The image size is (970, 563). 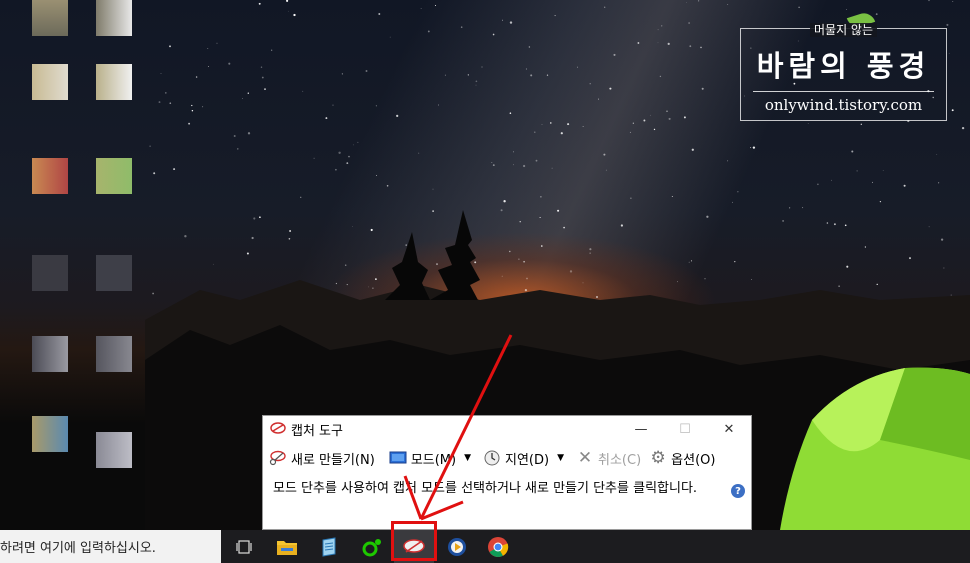 I want to click on cancel-button: ✕ 취소(C), so click(x=608, y=458).